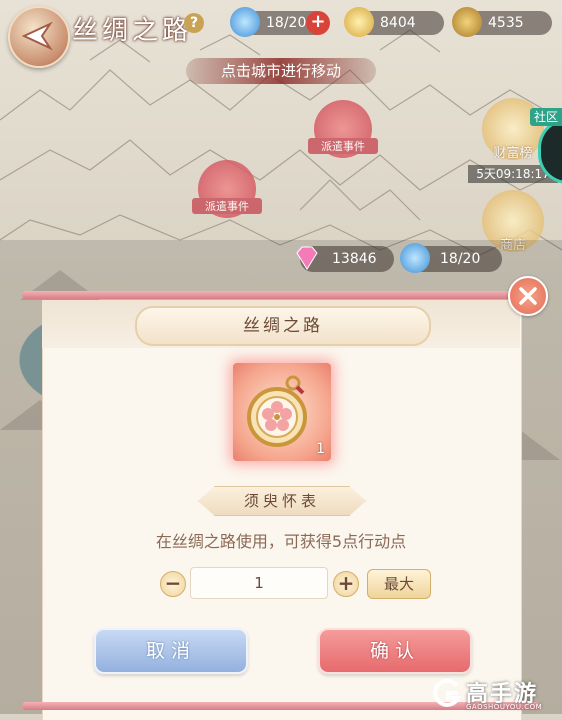 This screenshot has height=720, width=562. I want to click on item-description: 在丝绸之路使用，可获得5点行动点, so click(281, 541).